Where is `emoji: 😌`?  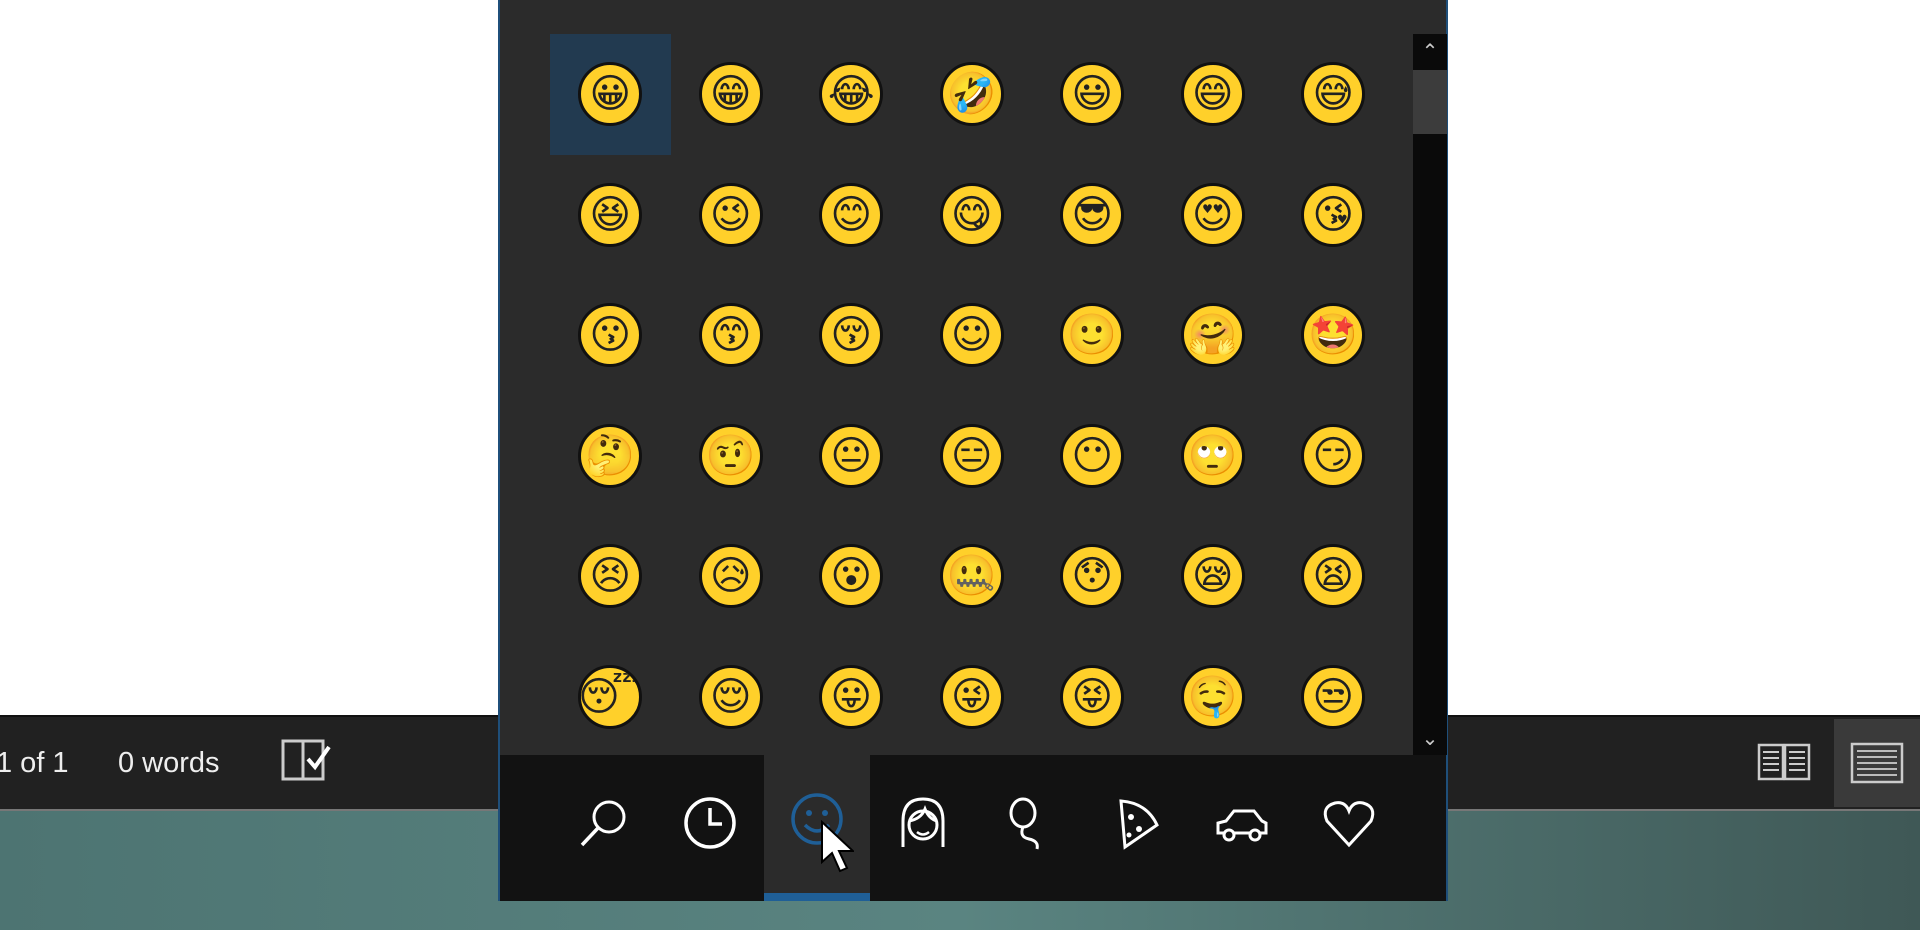
emoji: 😌 is located at coordinates (730, 696).